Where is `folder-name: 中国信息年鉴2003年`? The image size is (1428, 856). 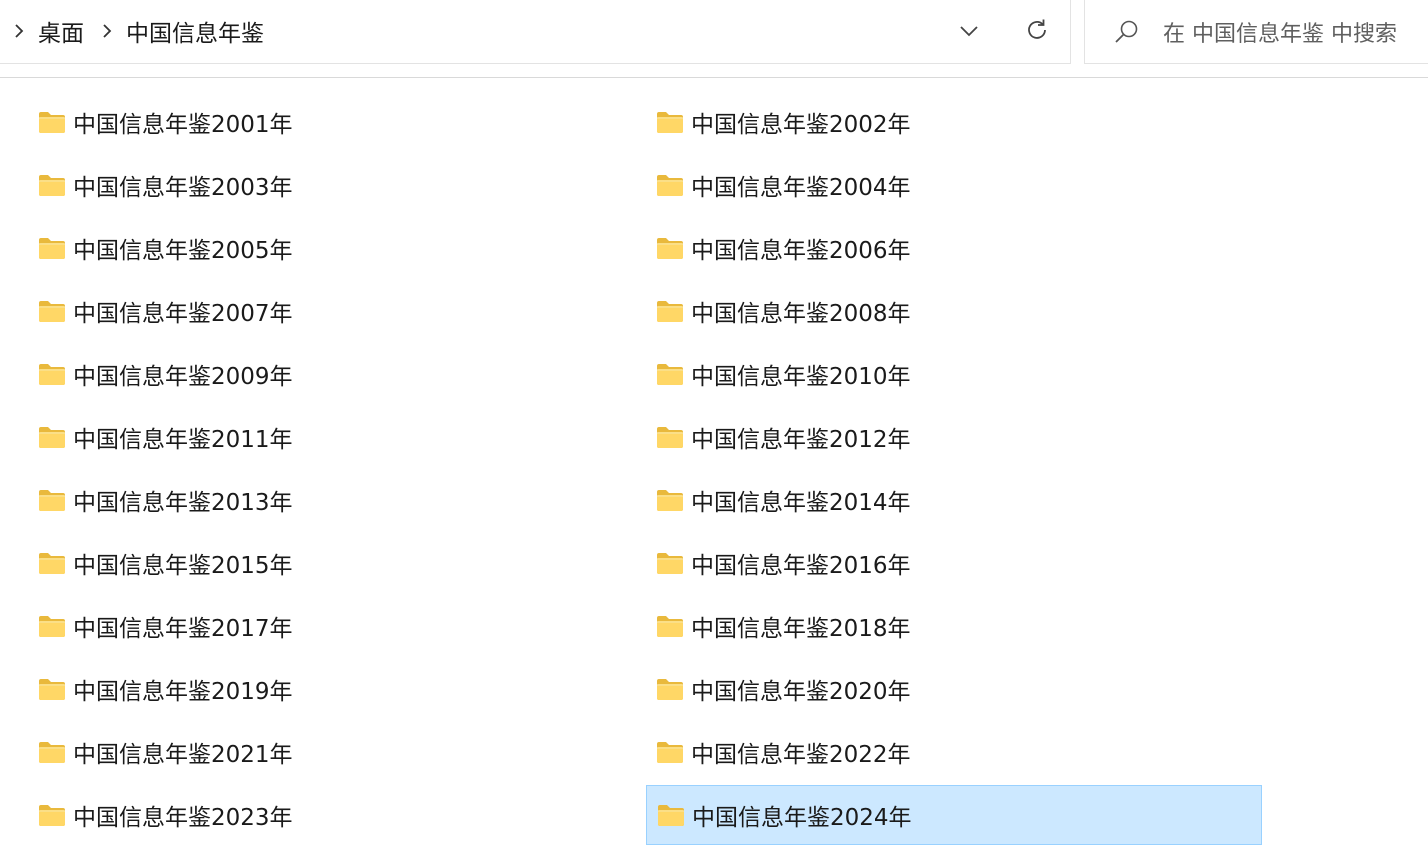 folder-name: 中国信息年鉴2003年 is located at coordinates (183, 188).